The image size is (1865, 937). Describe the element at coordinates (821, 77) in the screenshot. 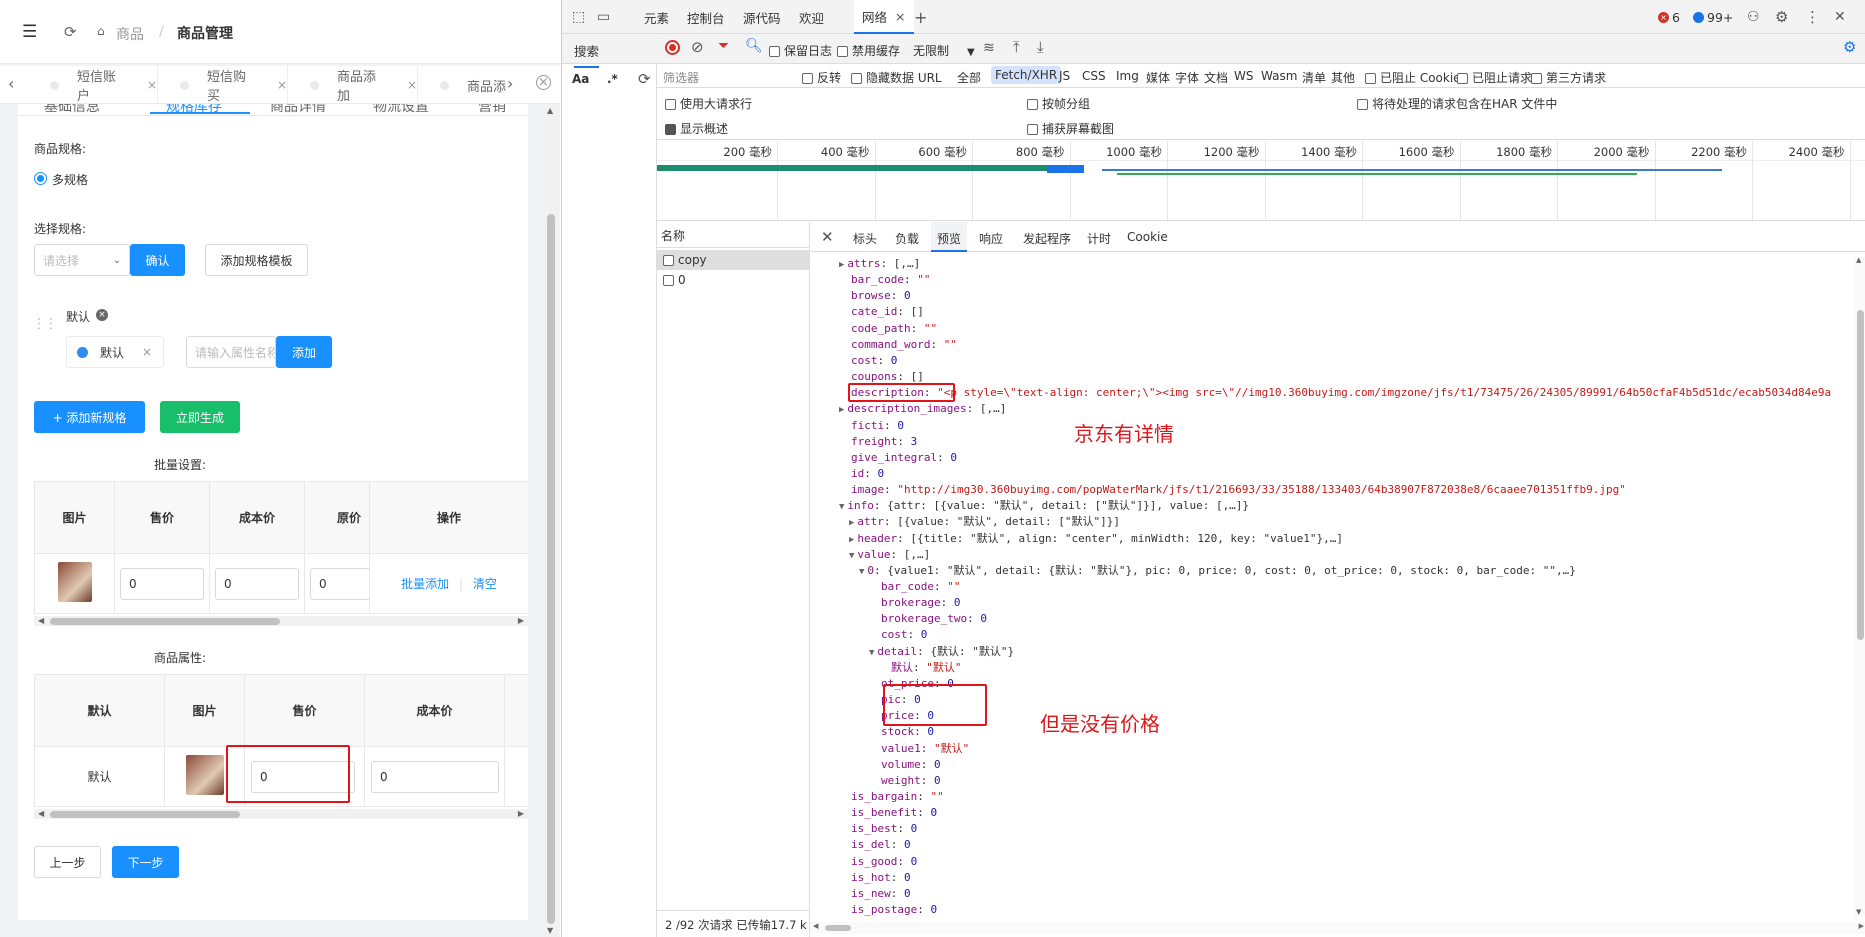

I see `invert-checkbox: 反转` at that location.